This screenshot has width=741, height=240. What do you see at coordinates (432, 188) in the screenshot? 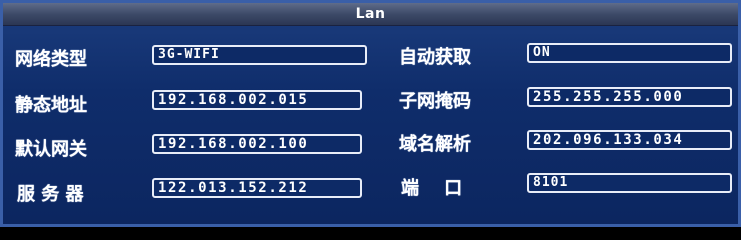
I see `port-label: 端 口` at bounding box center [432, 188].